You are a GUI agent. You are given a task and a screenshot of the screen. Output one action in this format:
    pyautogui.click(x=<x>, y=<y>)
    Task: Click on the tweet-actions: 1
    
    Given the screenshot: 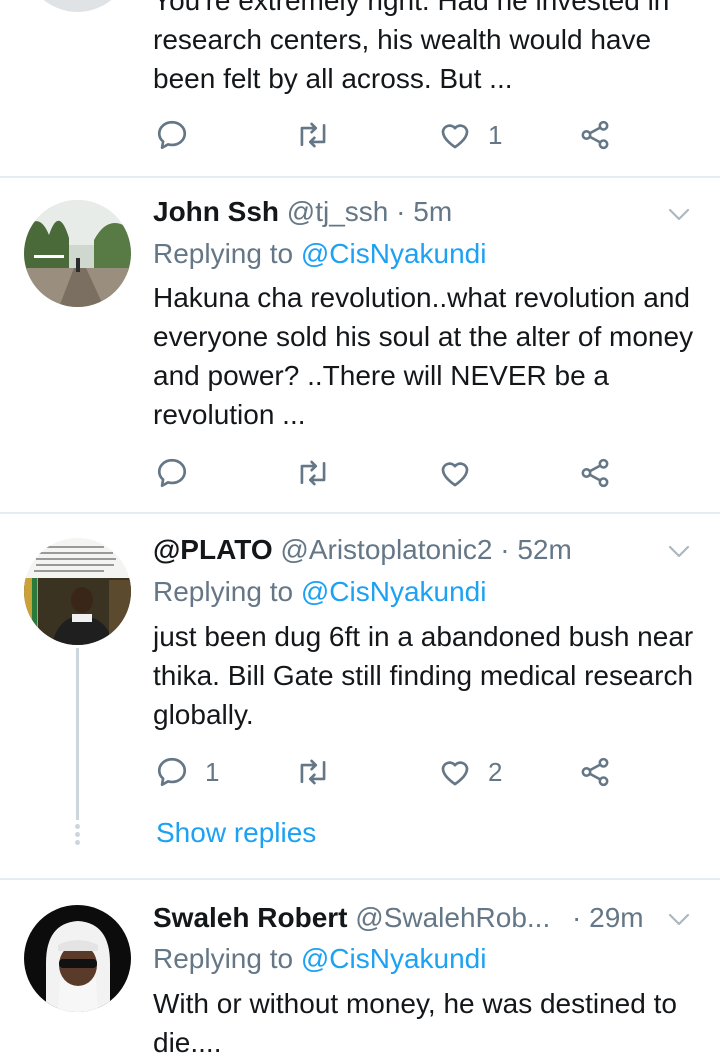 What is the action you would take?
    pyautogui.click(x=390, y=135)
    